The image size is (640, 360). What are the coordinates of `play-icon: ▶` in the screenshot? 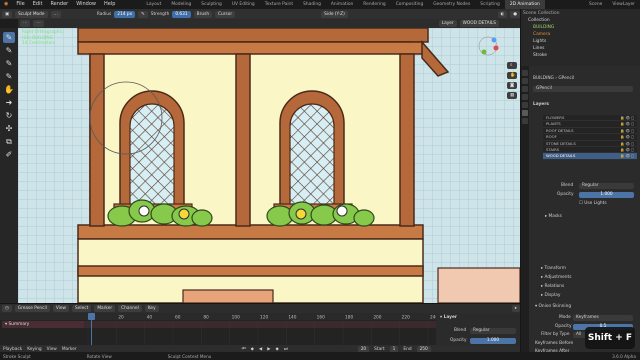 It's located at (268, 349).